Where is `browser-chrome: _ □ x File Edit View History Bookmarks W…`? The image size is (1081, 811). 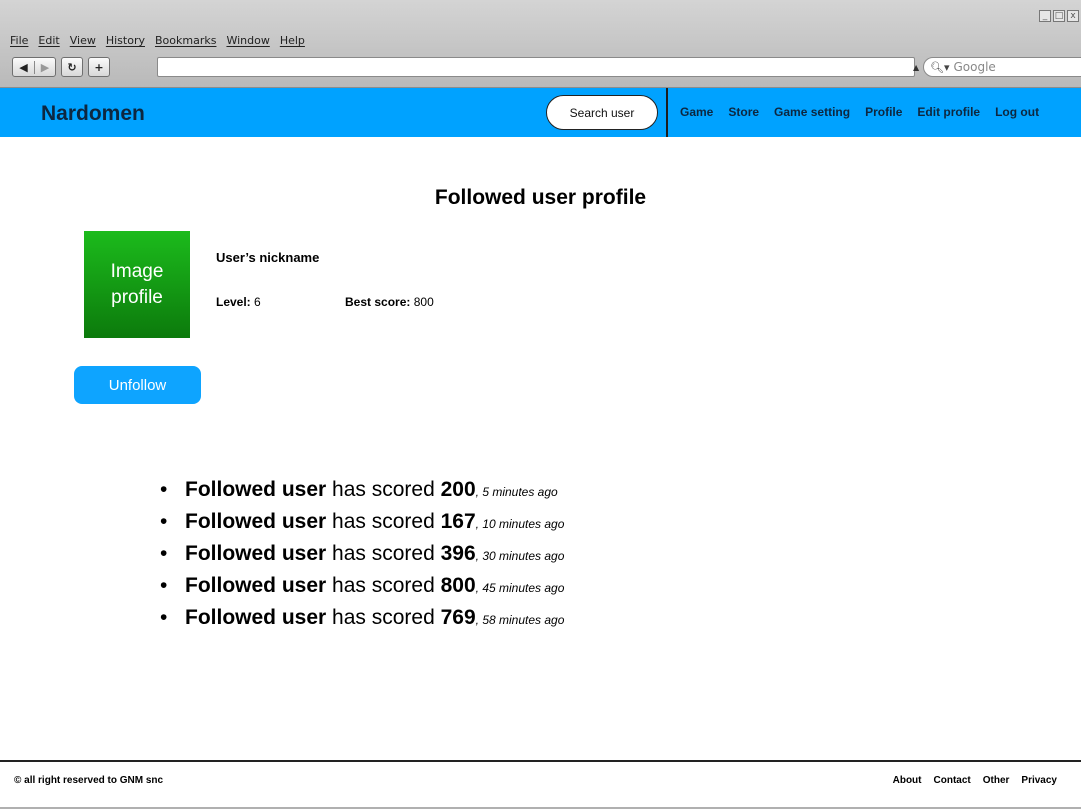
browser-chrome: _ □ x File Edit View History Bookmarks W… is located at coordinates (540, 44).